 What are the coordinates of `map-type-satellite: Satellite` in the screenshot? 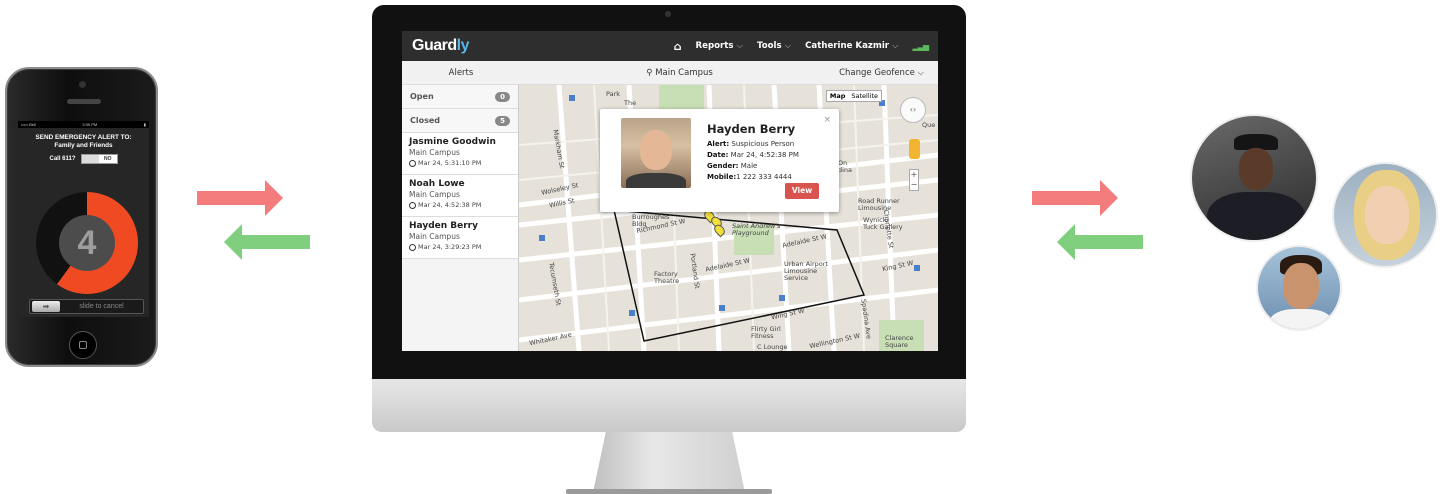 It's located at (864, 96).